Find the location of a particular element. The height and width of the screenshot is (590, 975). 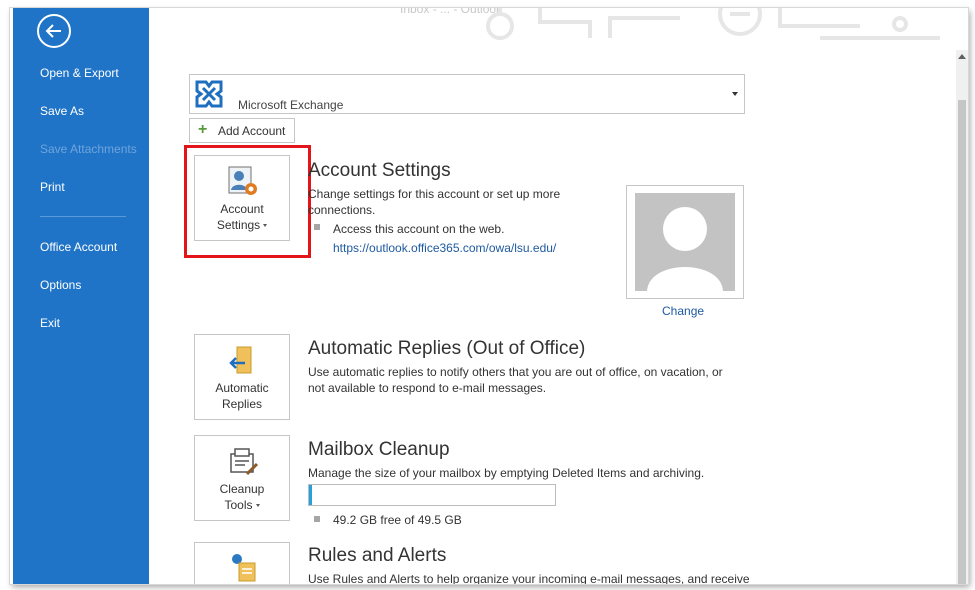

mailbox-usage-bar is located at coordinates (432, 495).